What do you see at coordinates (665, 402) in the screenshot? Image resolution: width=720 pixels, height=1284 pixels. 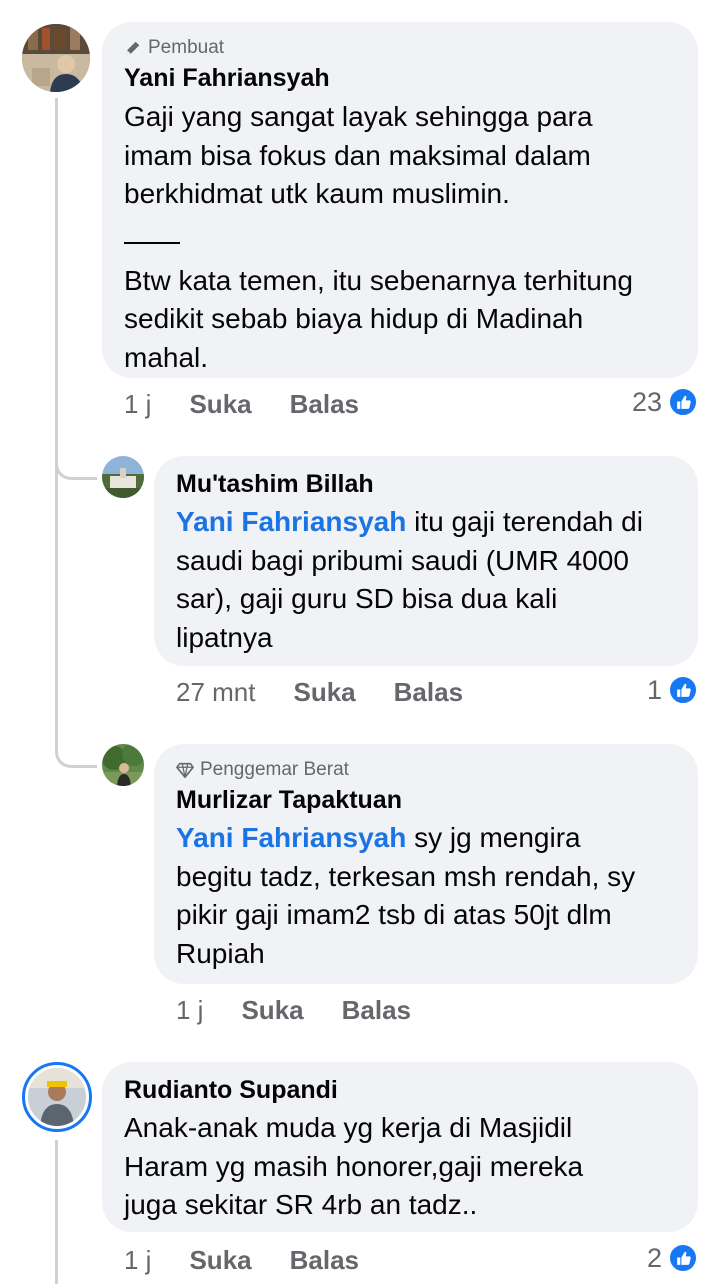 I see `reaction-count: 23` at bounding box center [665, 402].